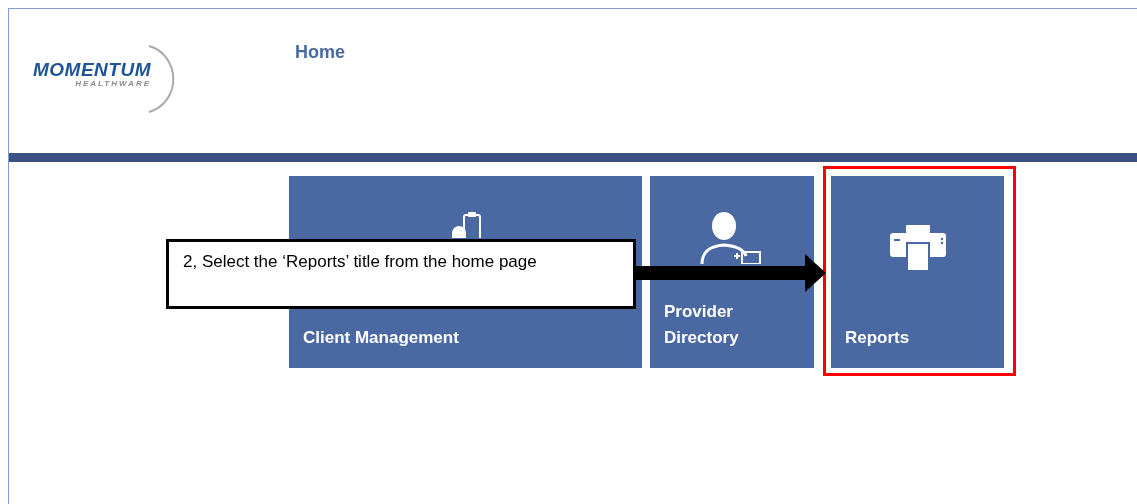 This screenshot has height=504, width=1137. Describe the element at coordinates (320, 52) in the screenshot. I see `page-title: Home` at that location.